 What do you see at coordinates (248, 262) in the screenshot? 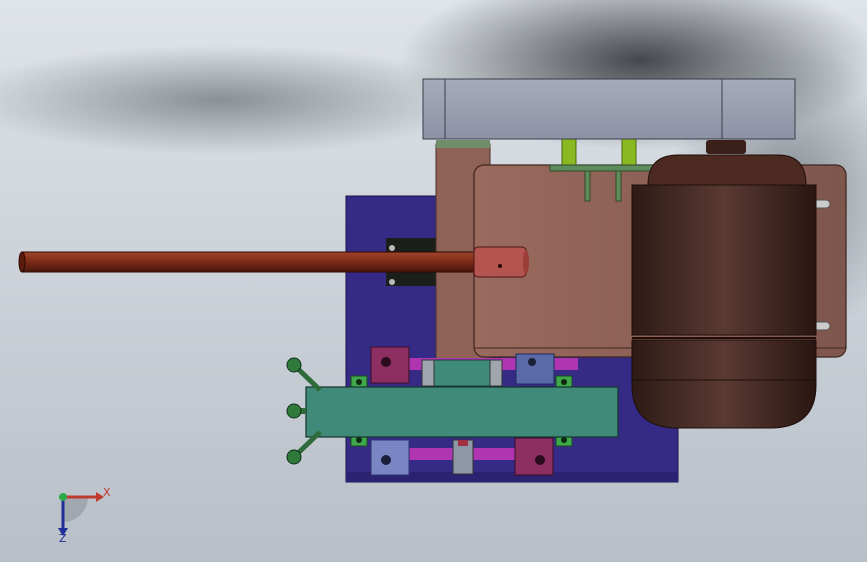
I see `output-shaft` at bounding box center [248, 262].